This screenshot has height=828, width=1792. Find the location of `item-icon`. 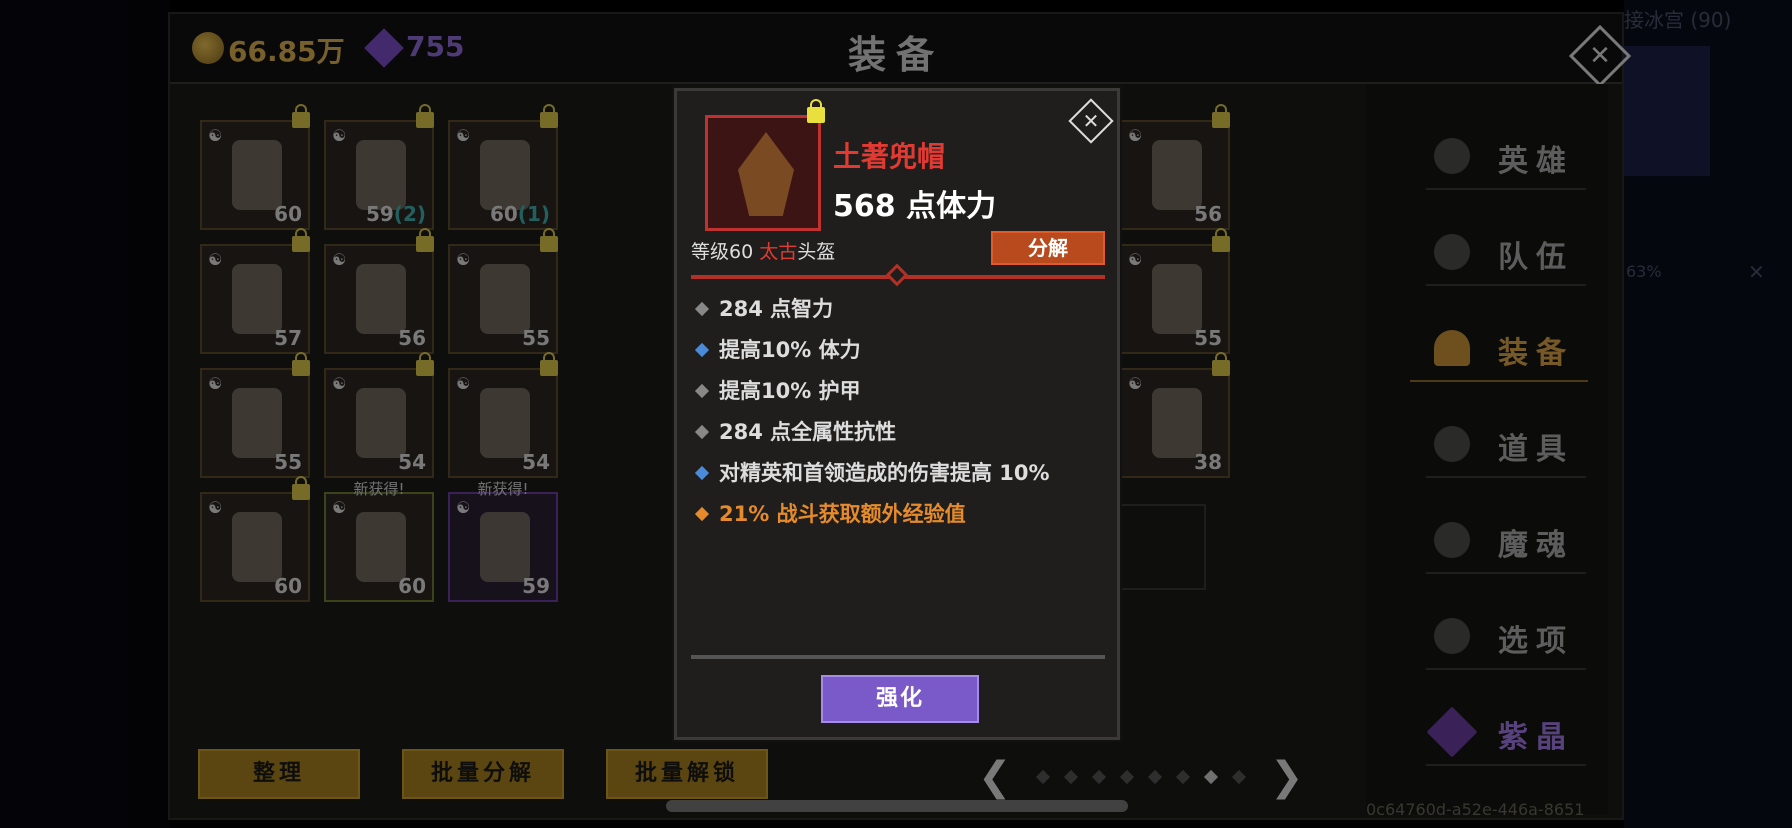

item-icon is located at coordinates (763, 173).